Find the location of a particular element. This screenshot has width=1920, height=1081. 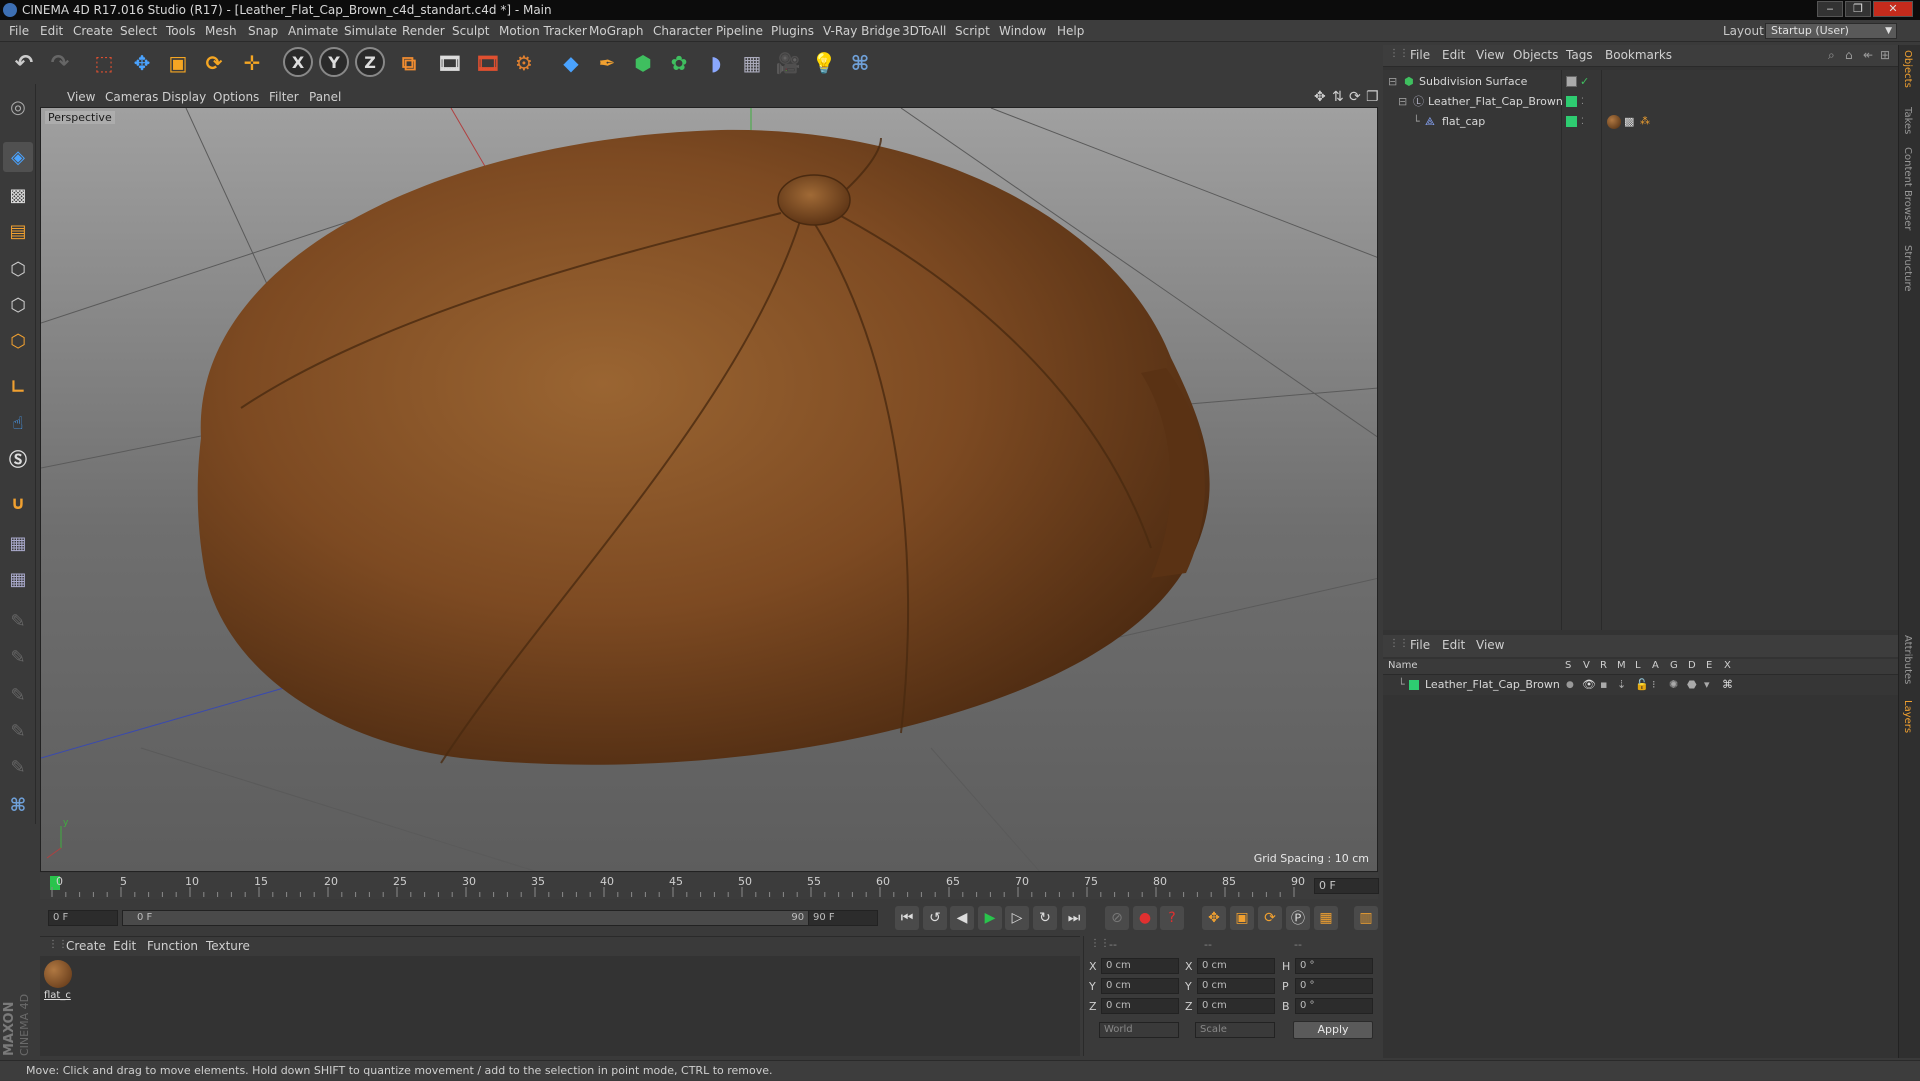

viewport-menu-cameras: Cameras is located at coordinates (131, 97).